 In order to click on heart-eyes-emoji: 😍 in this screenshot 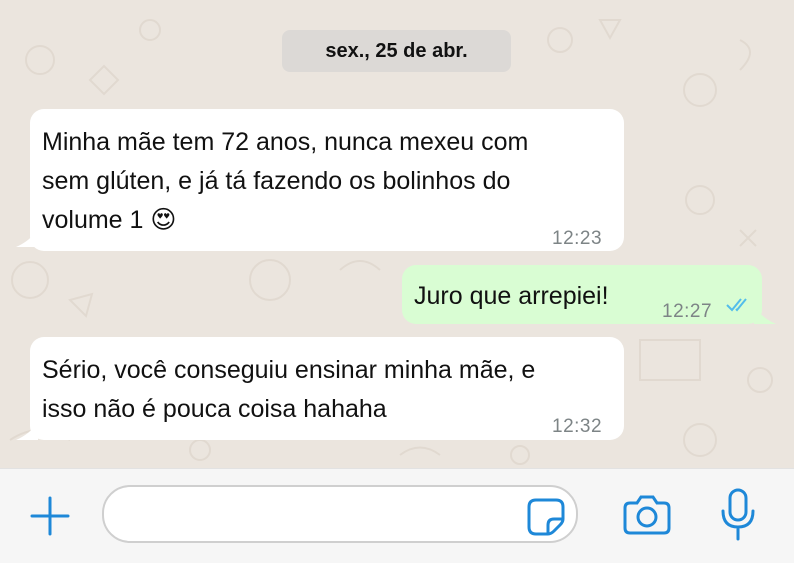, I will do `click(163, 220)`.